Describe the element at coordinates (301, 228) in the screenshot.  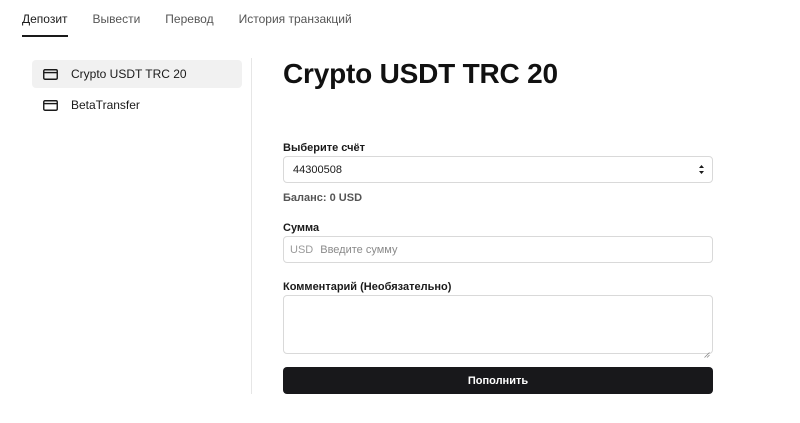
I see `amount-label: Сумма` at that location.